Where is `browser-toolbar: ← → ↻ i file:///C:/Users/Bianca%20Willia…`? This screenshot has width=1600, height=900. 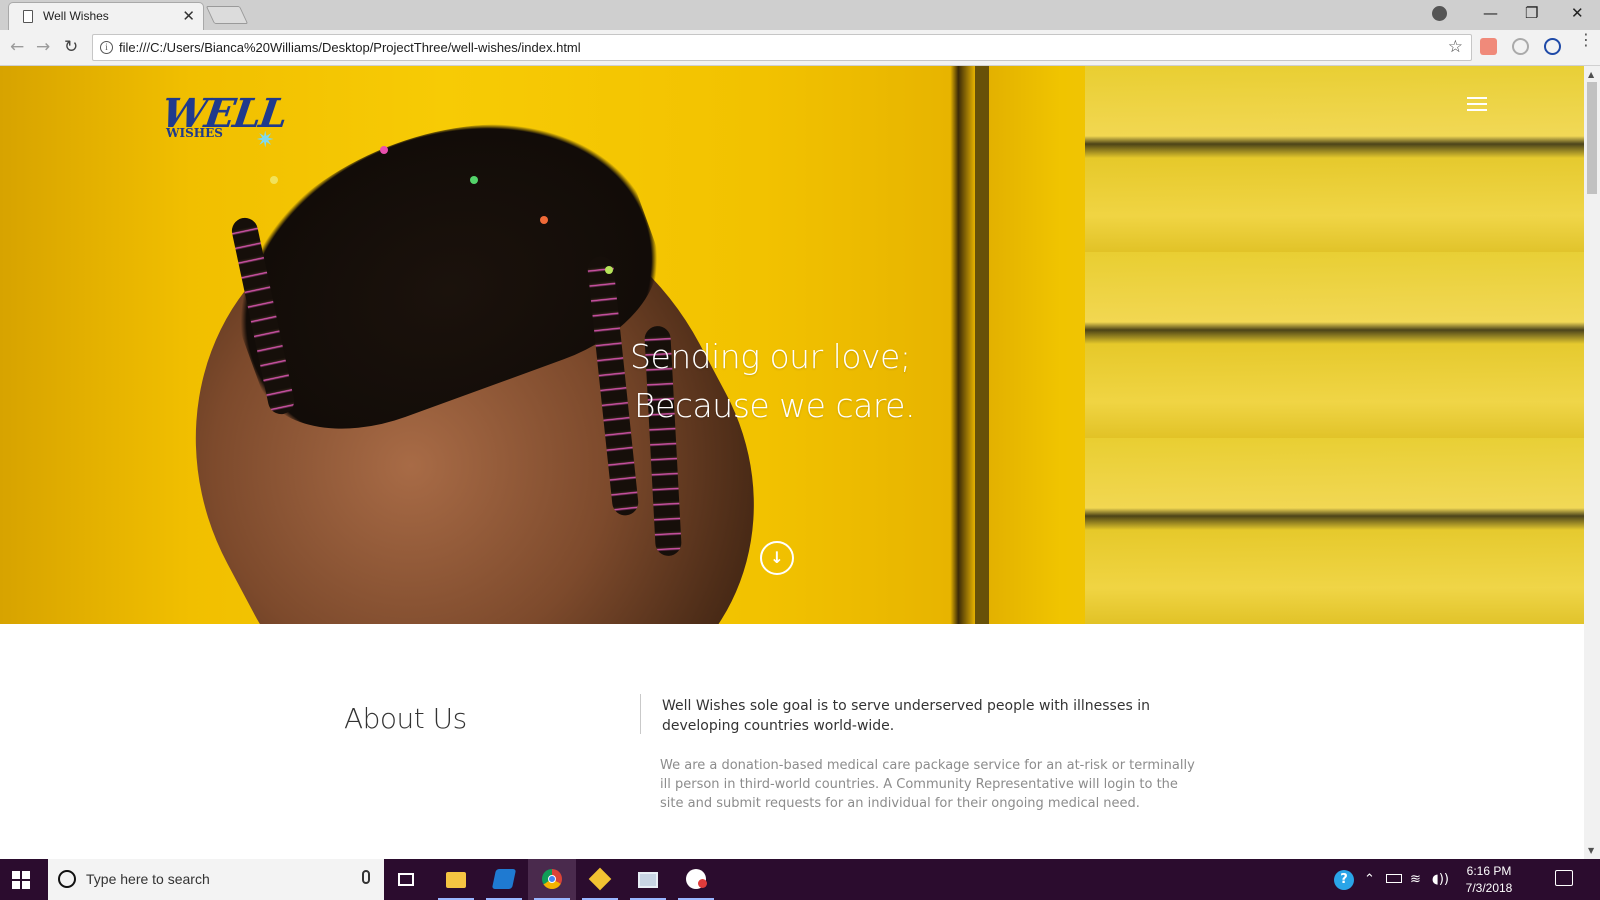
browser-toolbar: ← → ↻ i file:///C:/Users/Bianca%20Willia… is located at coordinates (800, 48).